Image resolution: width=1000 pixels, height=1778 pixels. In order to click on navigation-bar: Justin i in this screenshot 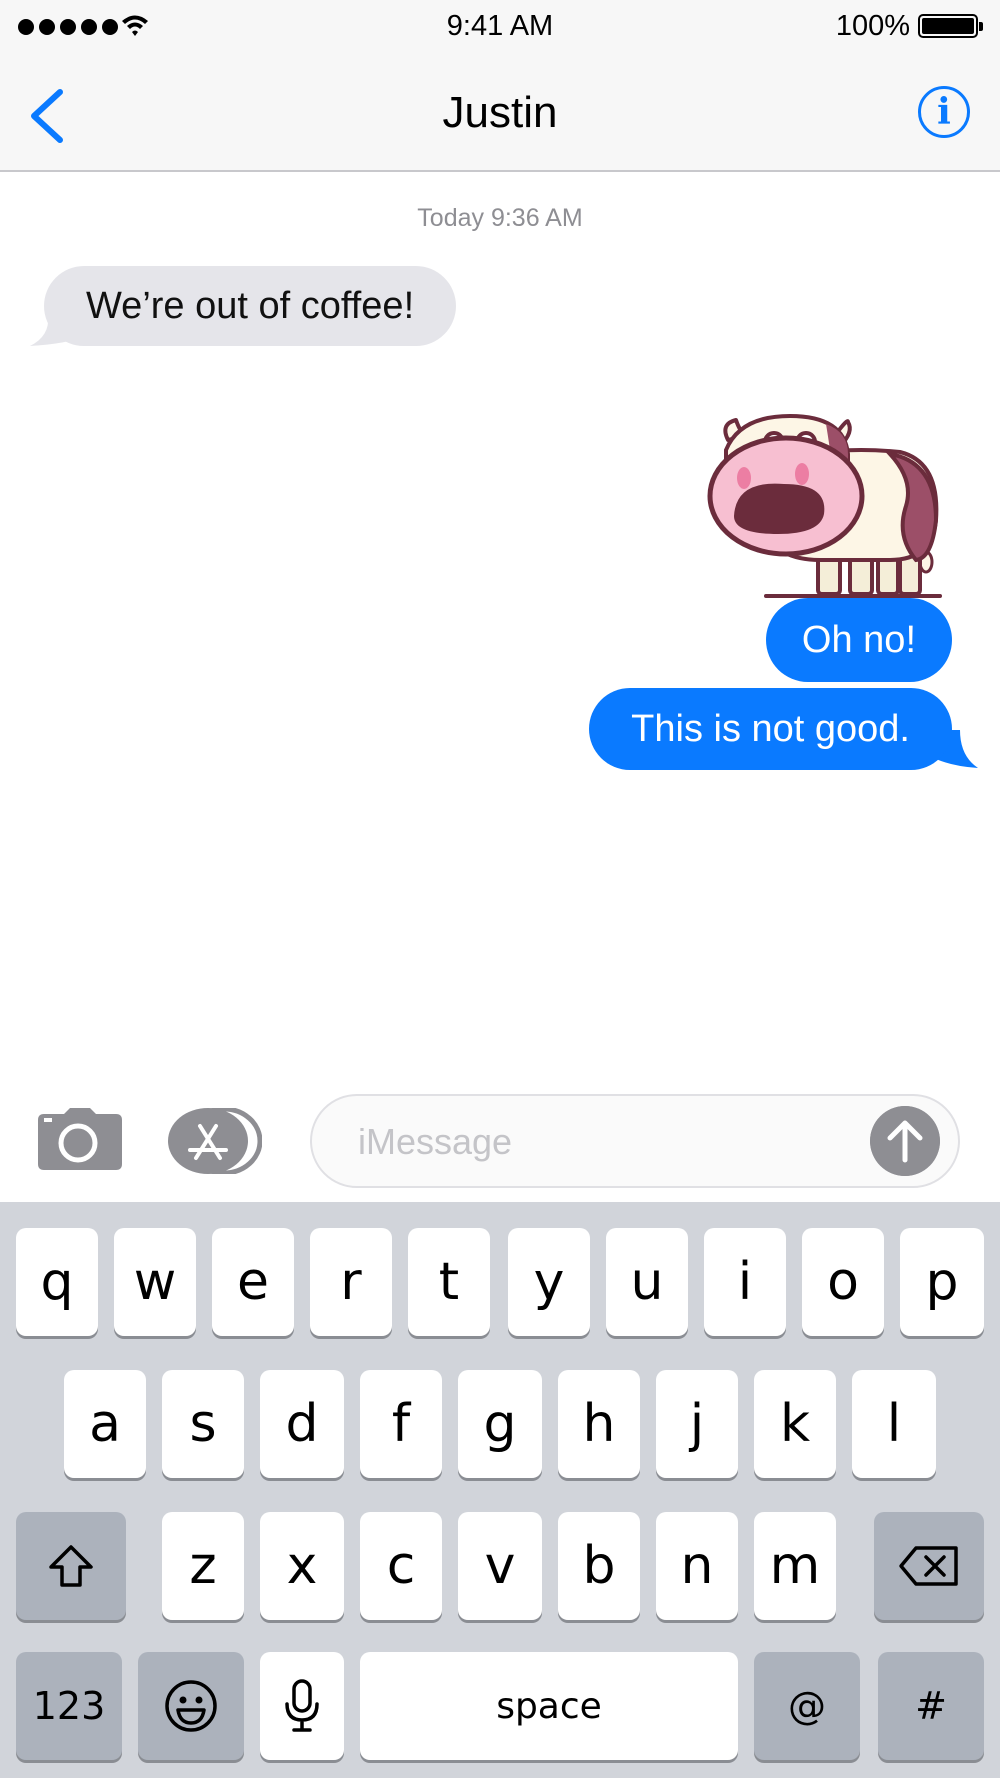, I will do `click(500, 112)`.